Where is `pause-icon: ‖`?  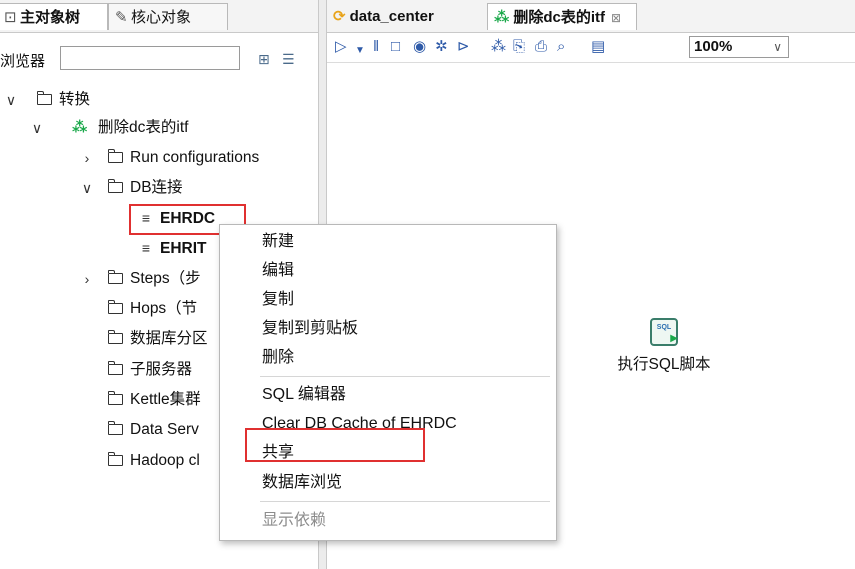
pause-icon: ‖ is located at coordinates (376, 47).